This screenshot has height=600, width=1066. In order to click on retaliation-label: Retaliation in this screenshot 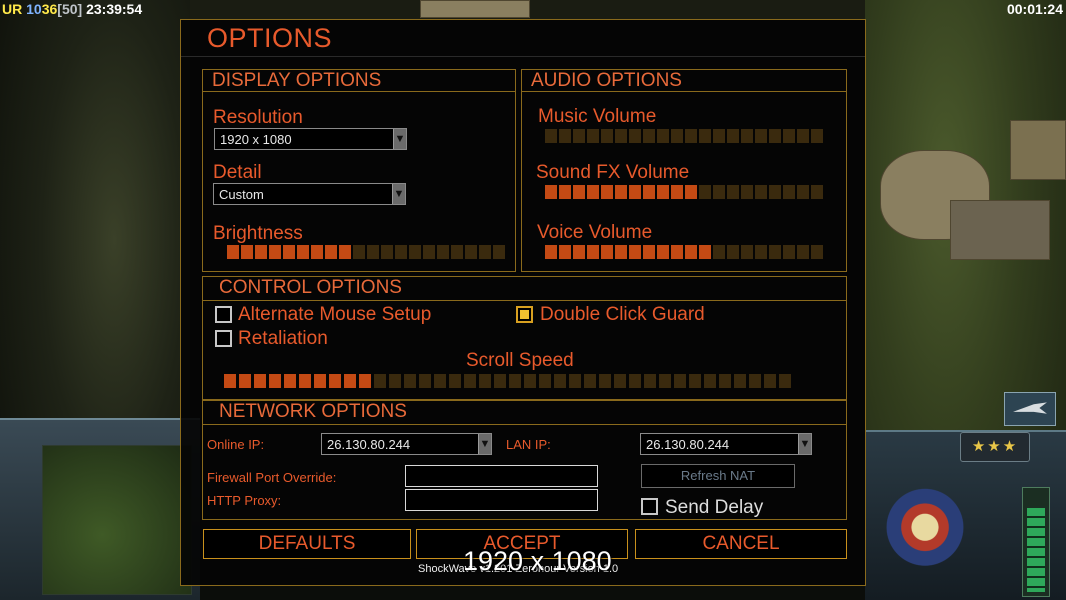, I will do `click(283, 339)`.